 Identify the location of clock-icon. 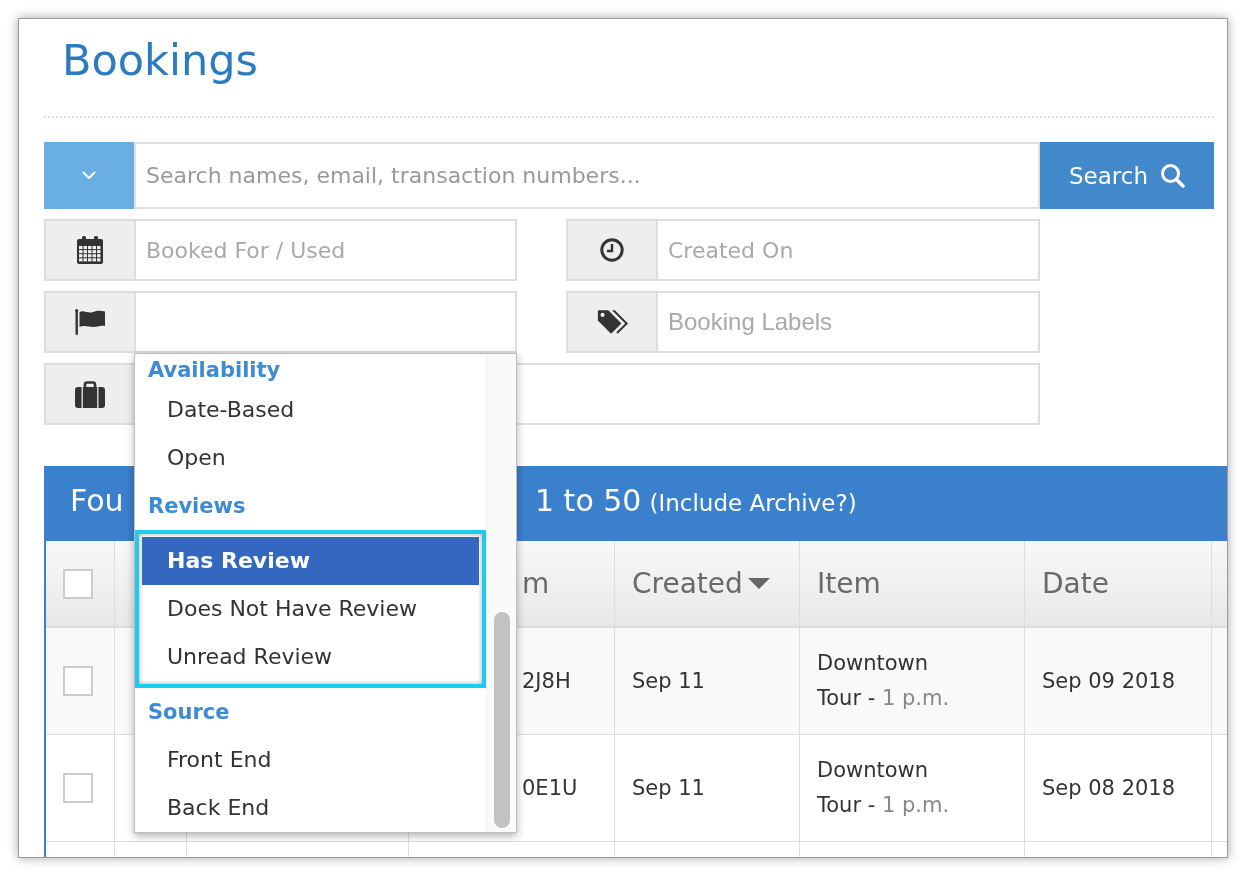
(612, 250).